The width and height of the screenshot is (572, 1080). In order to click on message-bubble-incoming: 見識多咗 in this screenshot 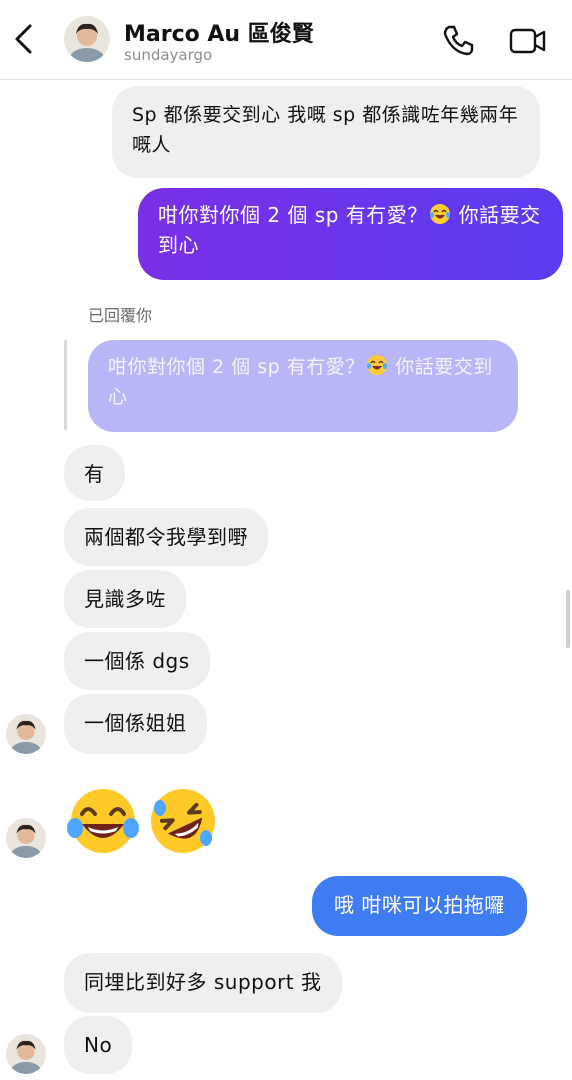, I will do `click(125, 599)`.